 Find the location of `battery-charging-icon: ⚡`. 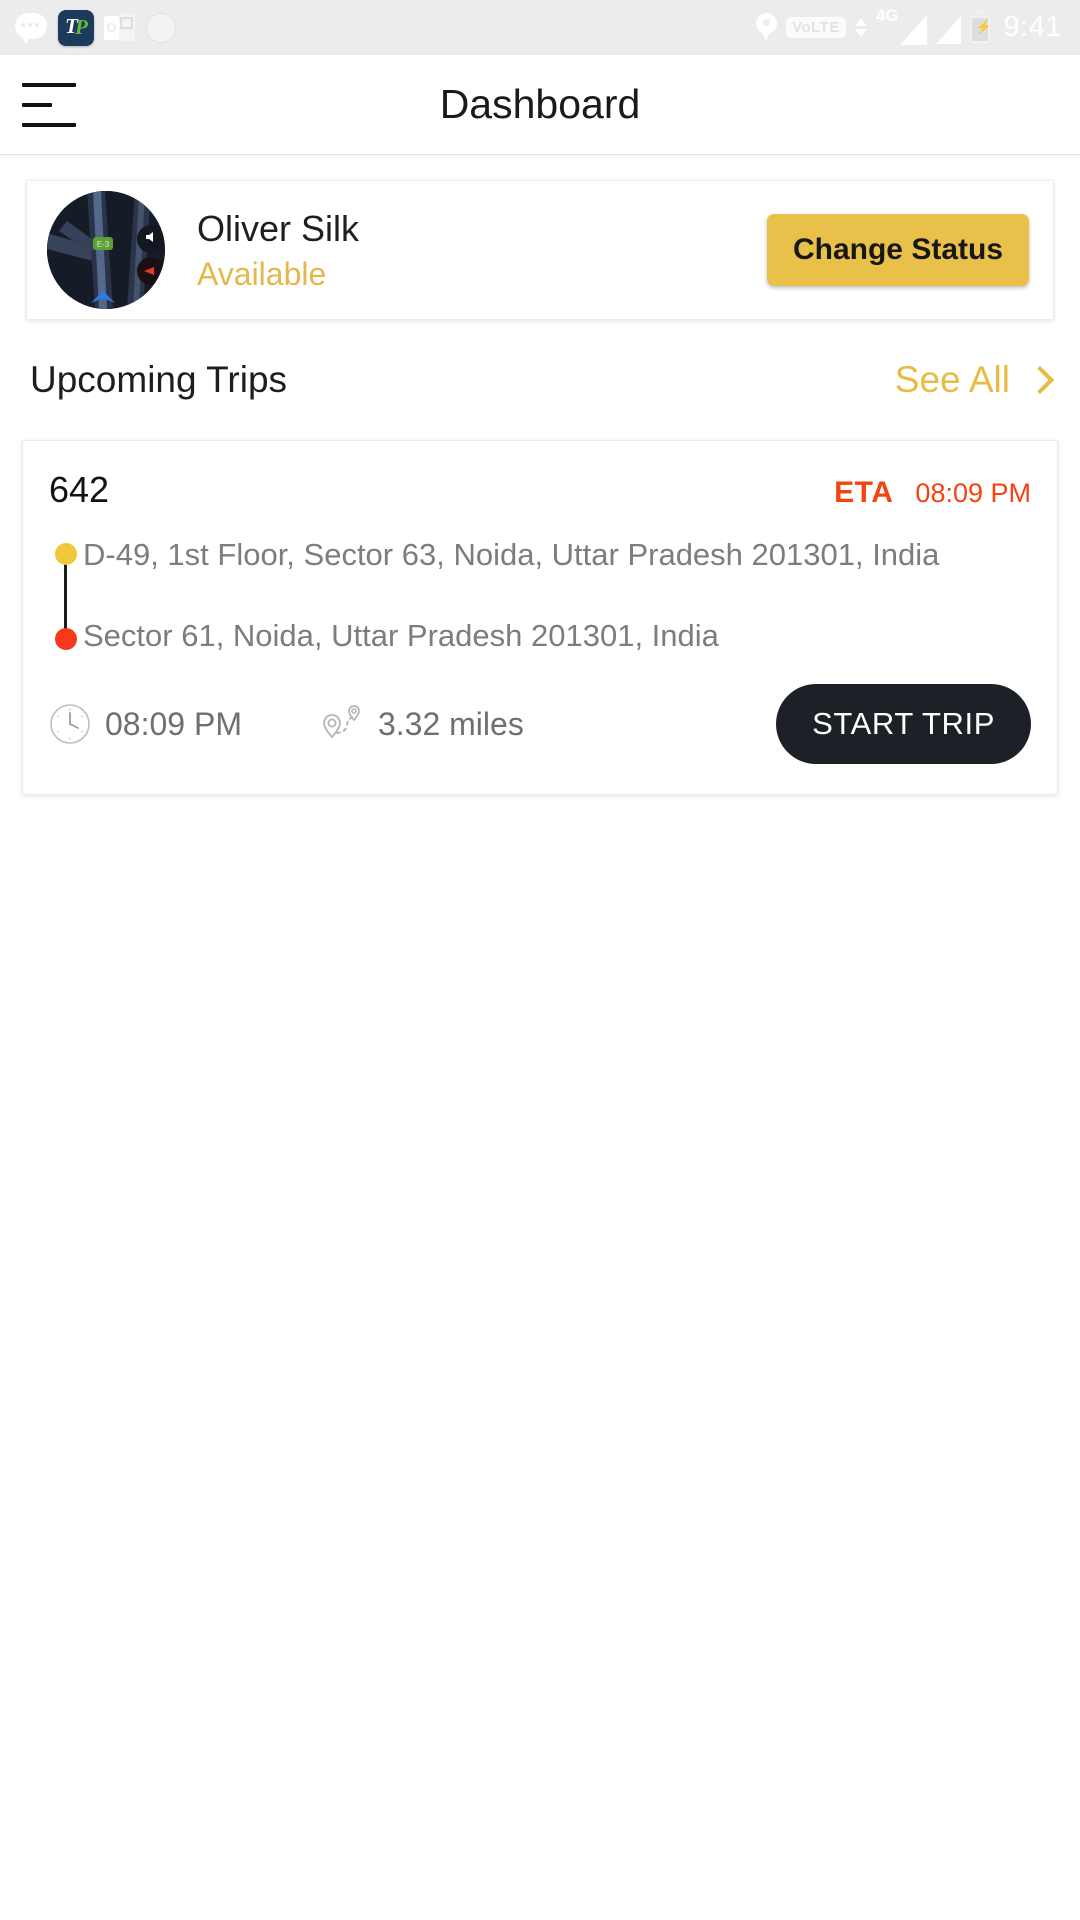

battery-charging-icon: ⚡ is located at coordinates (980, 26).